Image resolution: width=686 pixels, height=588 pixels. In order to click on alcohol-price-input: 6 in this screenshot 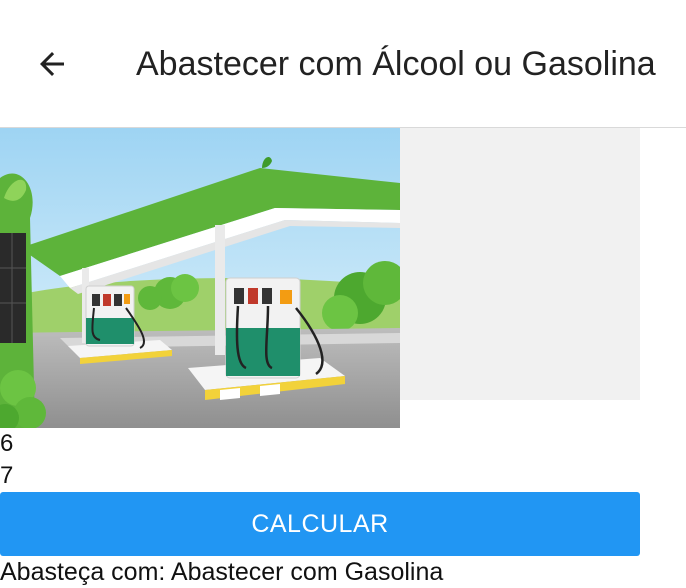, I will do `click(343, 444)`.